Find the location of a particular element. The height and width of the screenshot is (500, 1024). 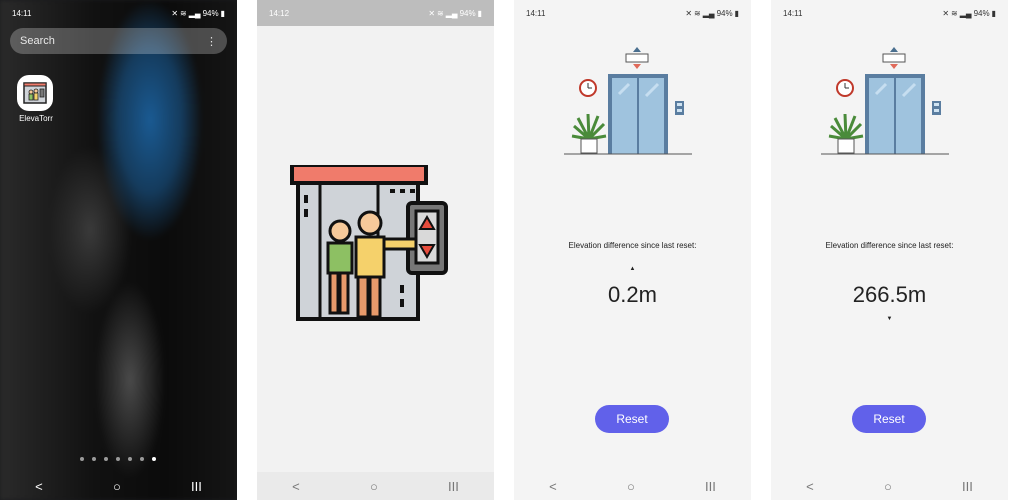

elevator-icon is located at coordinates (35, 93).